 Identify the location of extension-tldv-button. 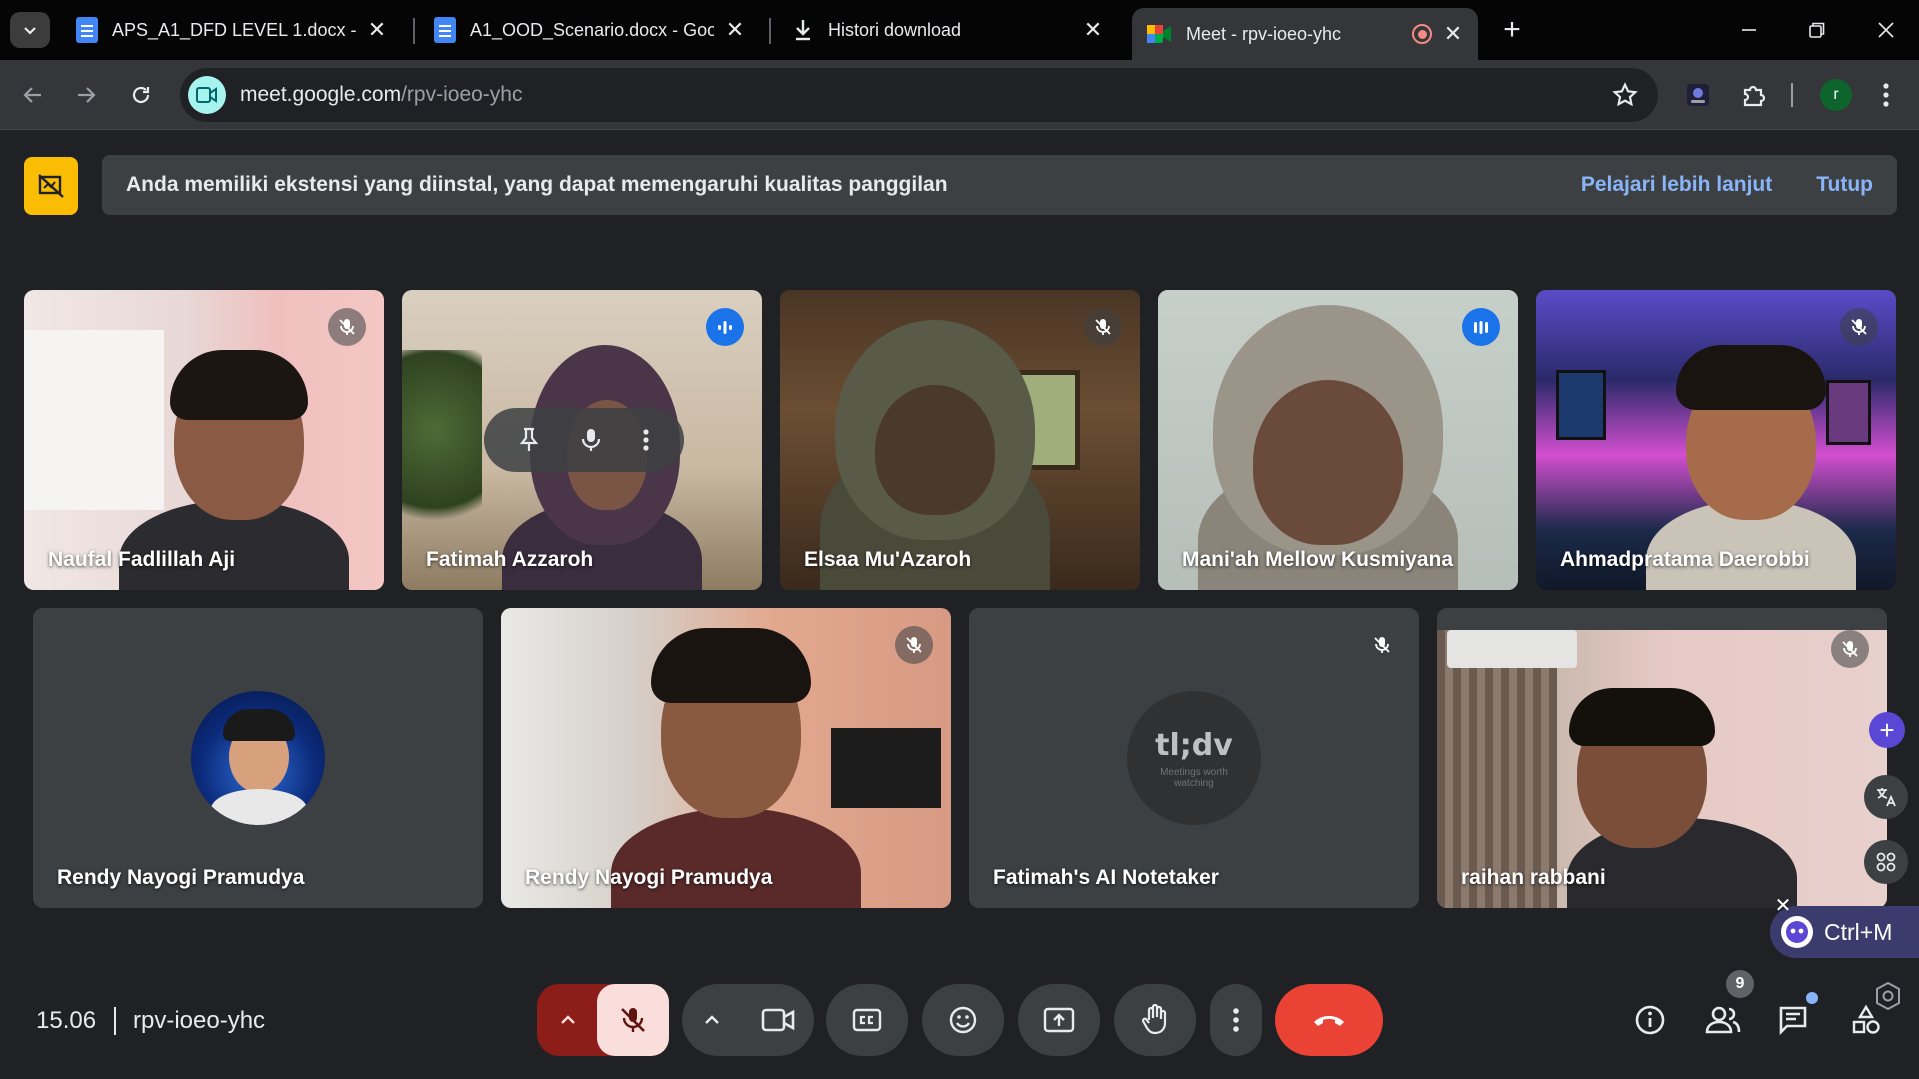
(1698, 95).